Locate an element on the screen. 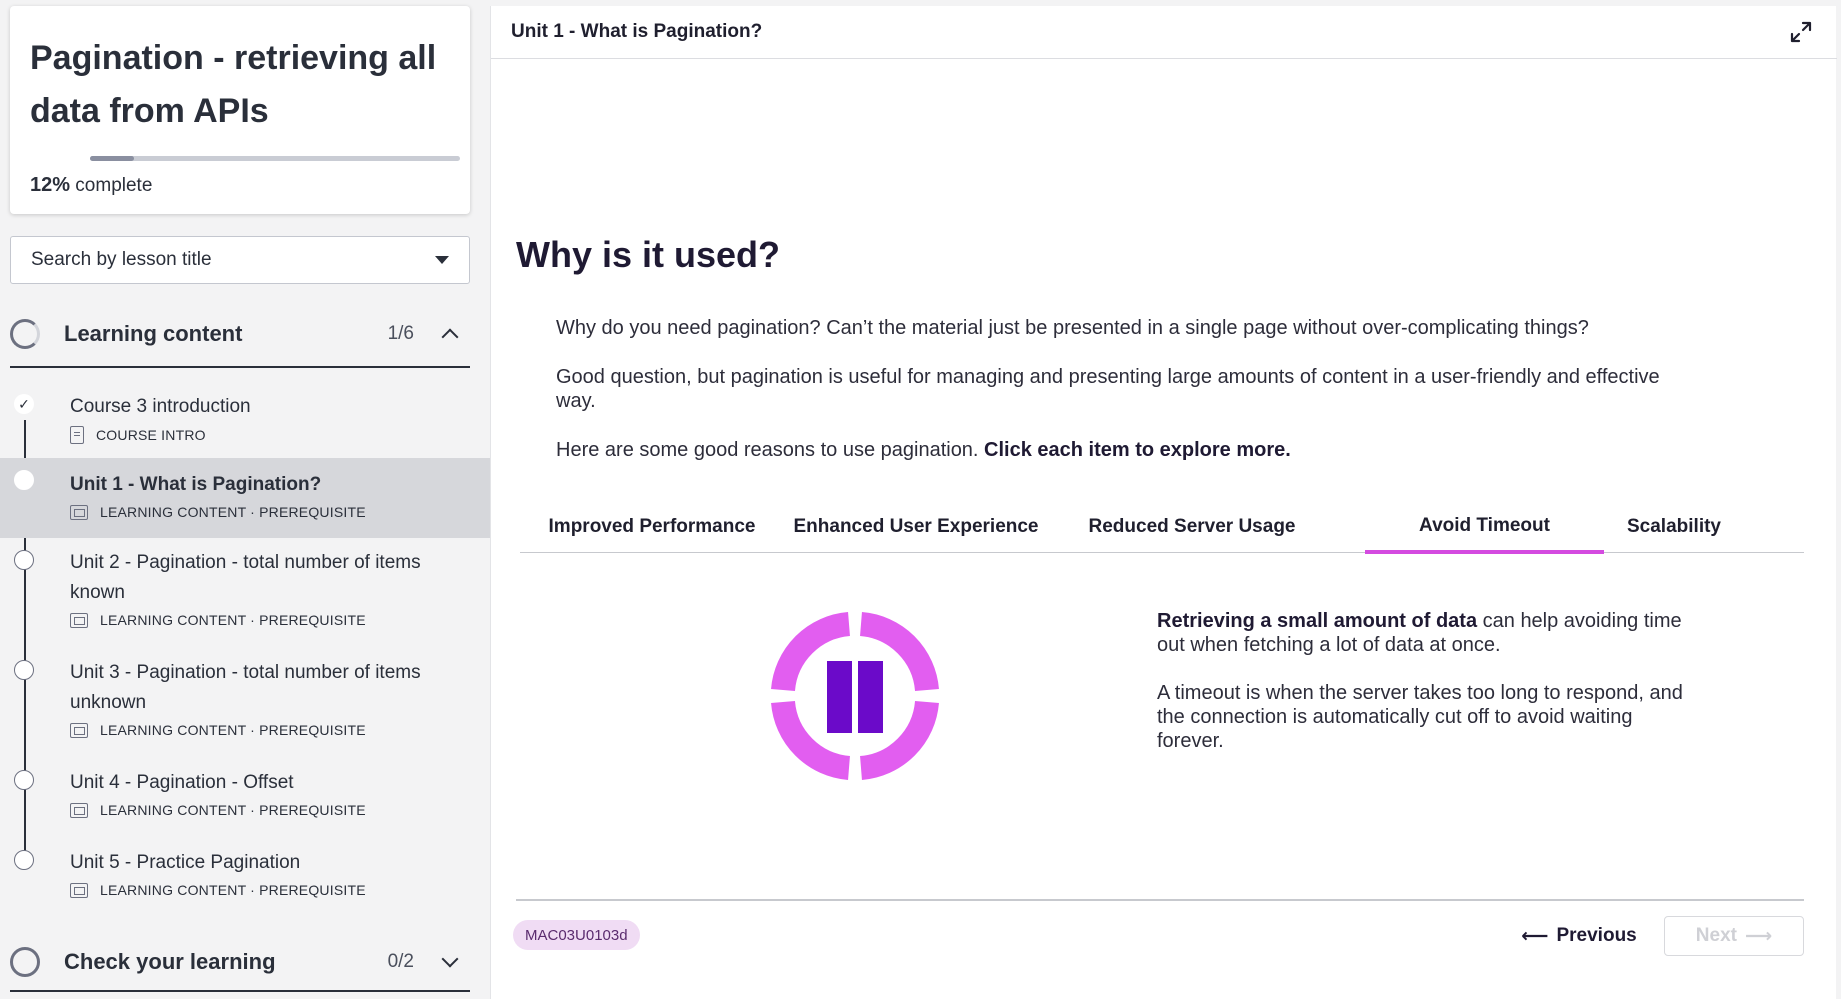  section-heading: Why is it used? is located at coordinates (648, 254).